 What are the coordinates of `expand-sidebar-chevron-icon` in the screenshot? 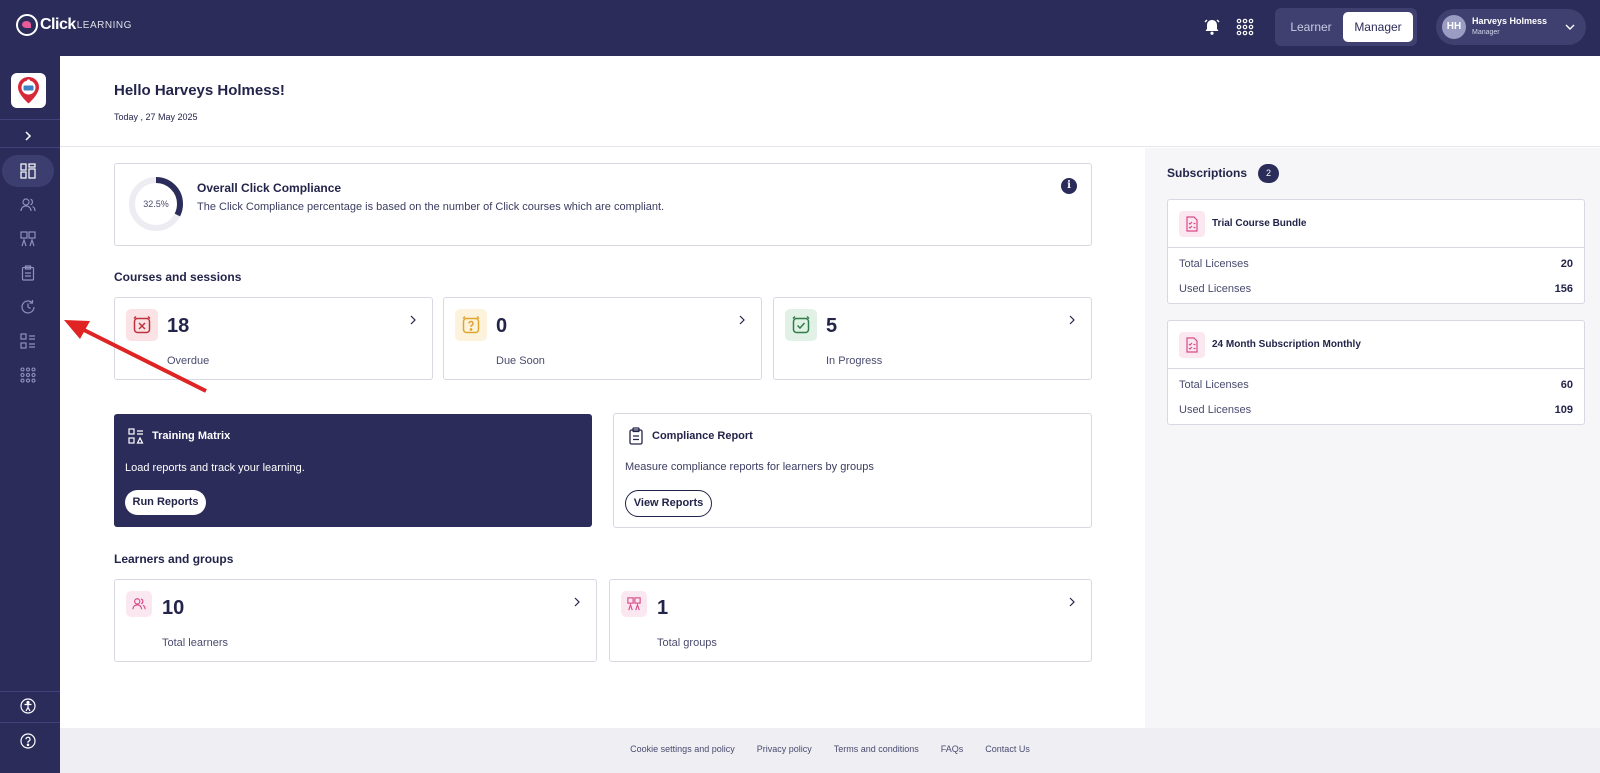 It's located at (28, 136).